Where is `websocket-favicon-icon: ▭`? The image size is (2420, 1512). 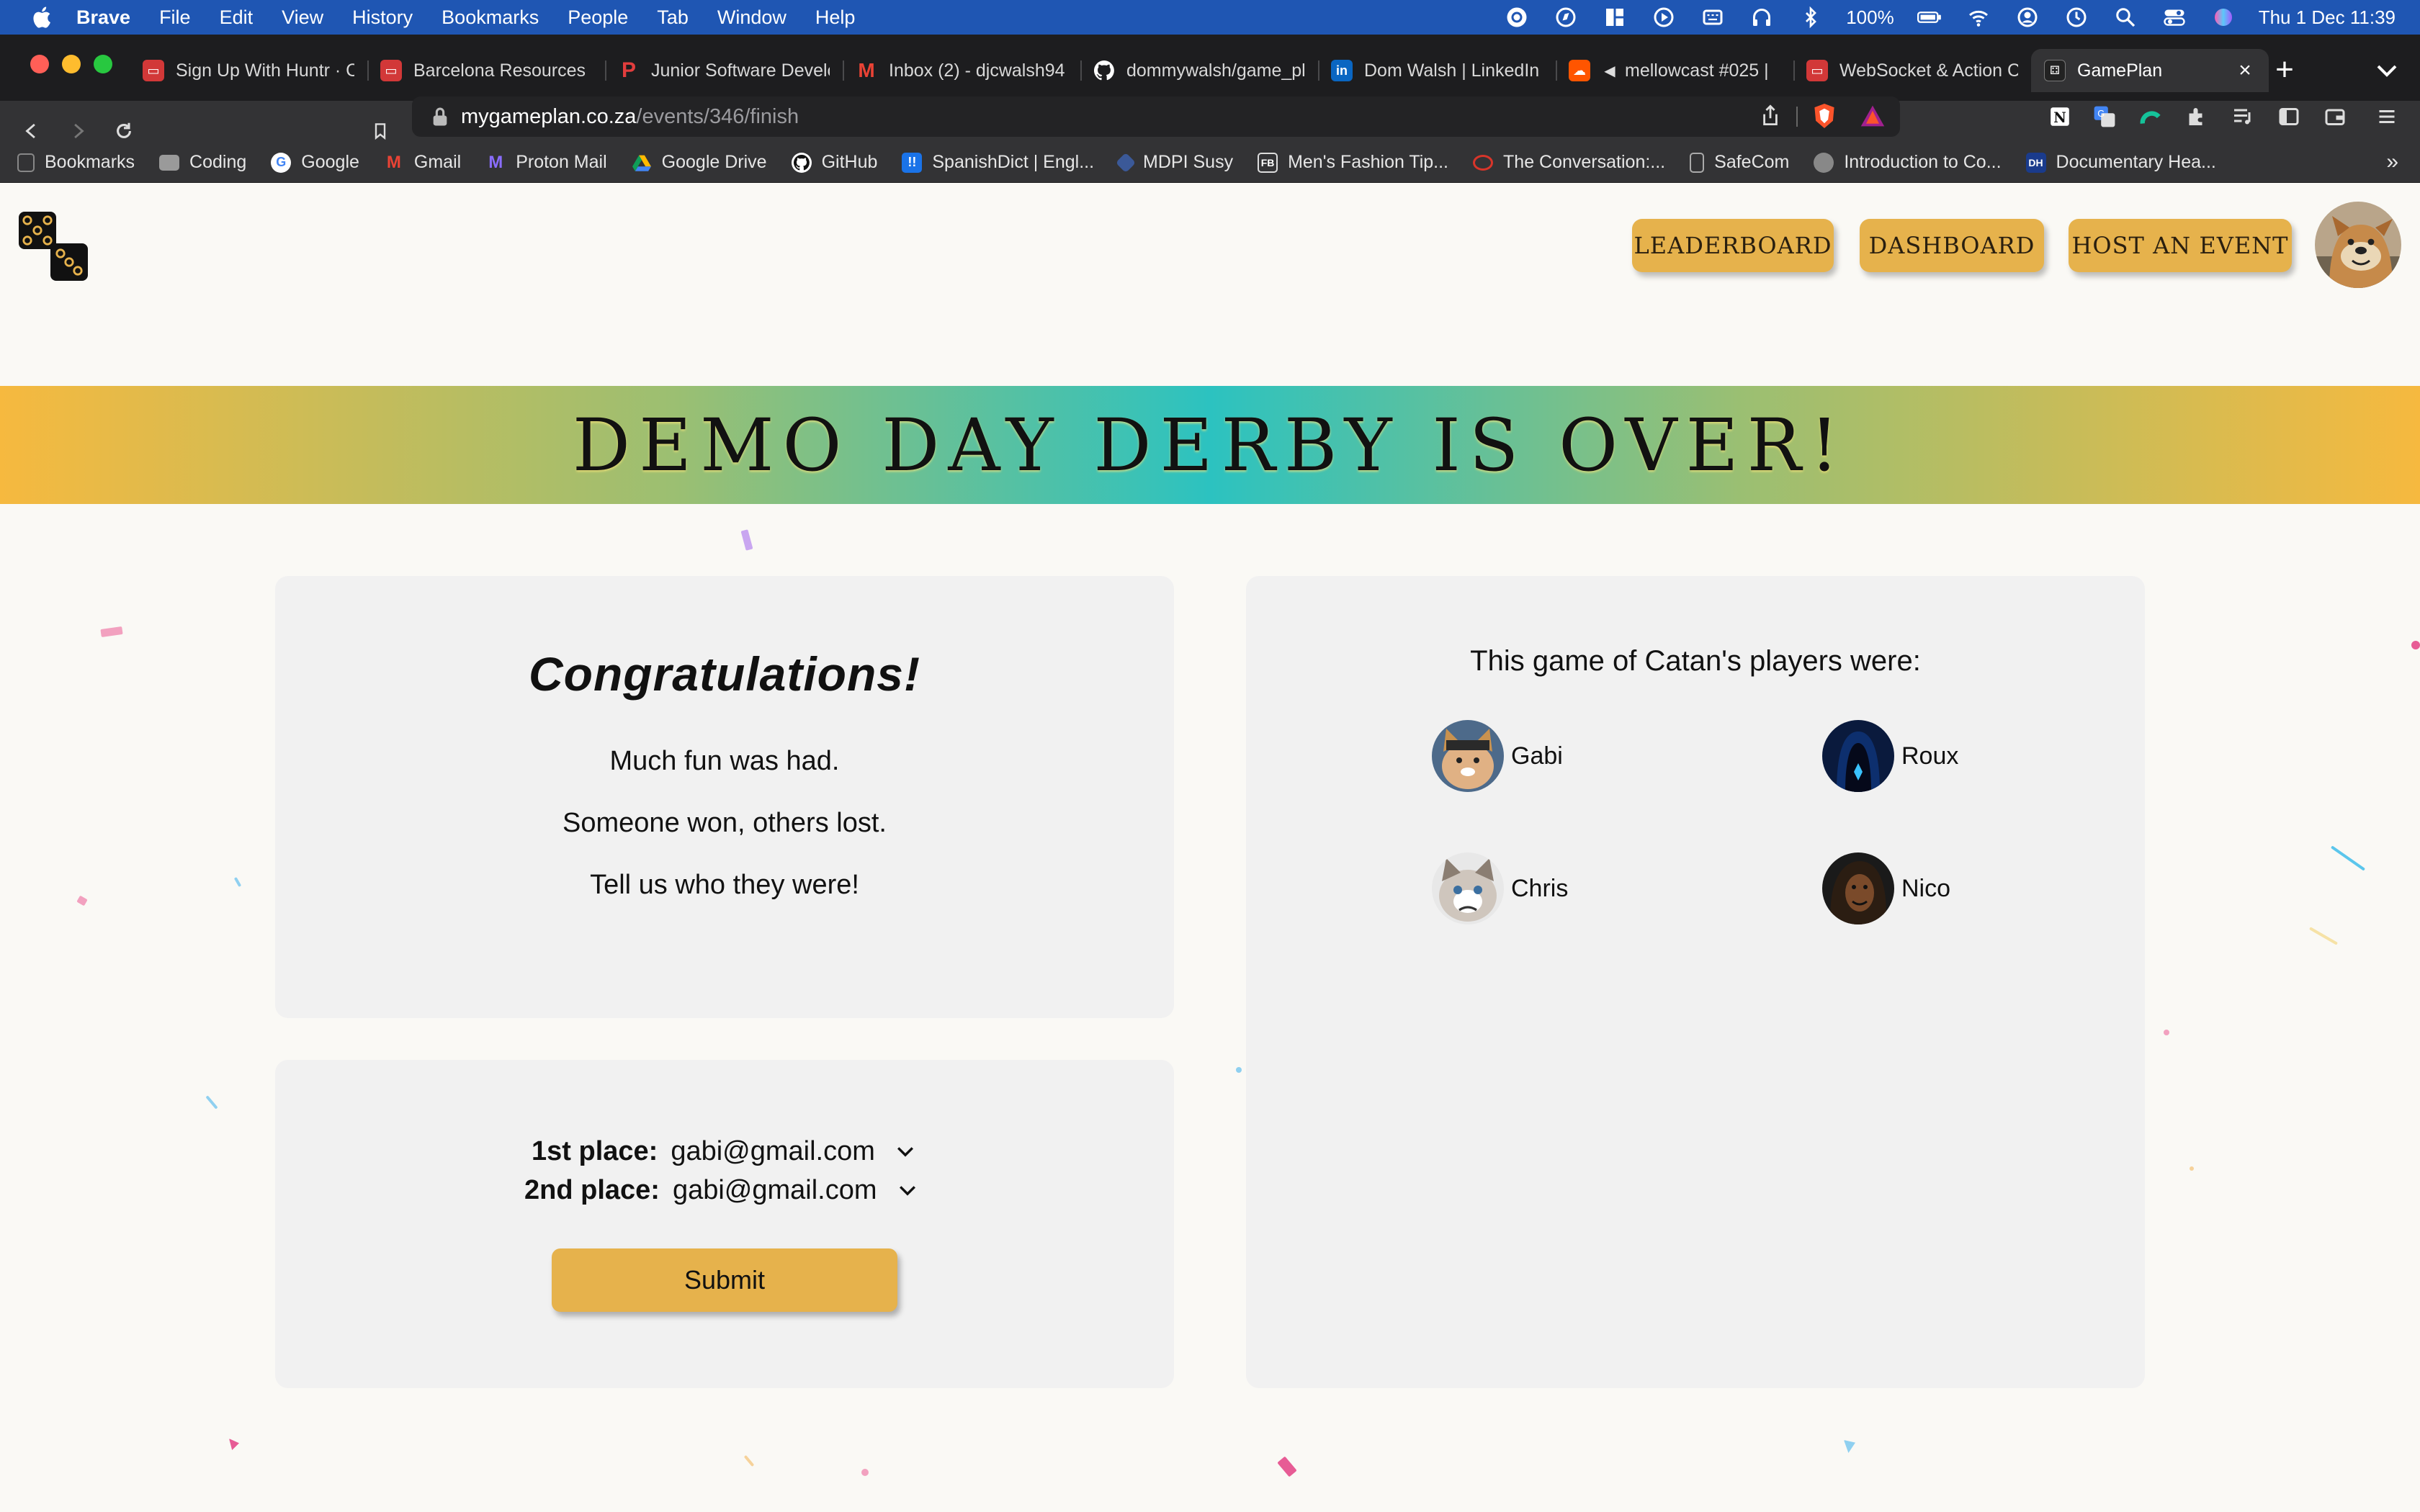
websocket-favicon-icon: ▭ is located at coordinates (1817, 70).